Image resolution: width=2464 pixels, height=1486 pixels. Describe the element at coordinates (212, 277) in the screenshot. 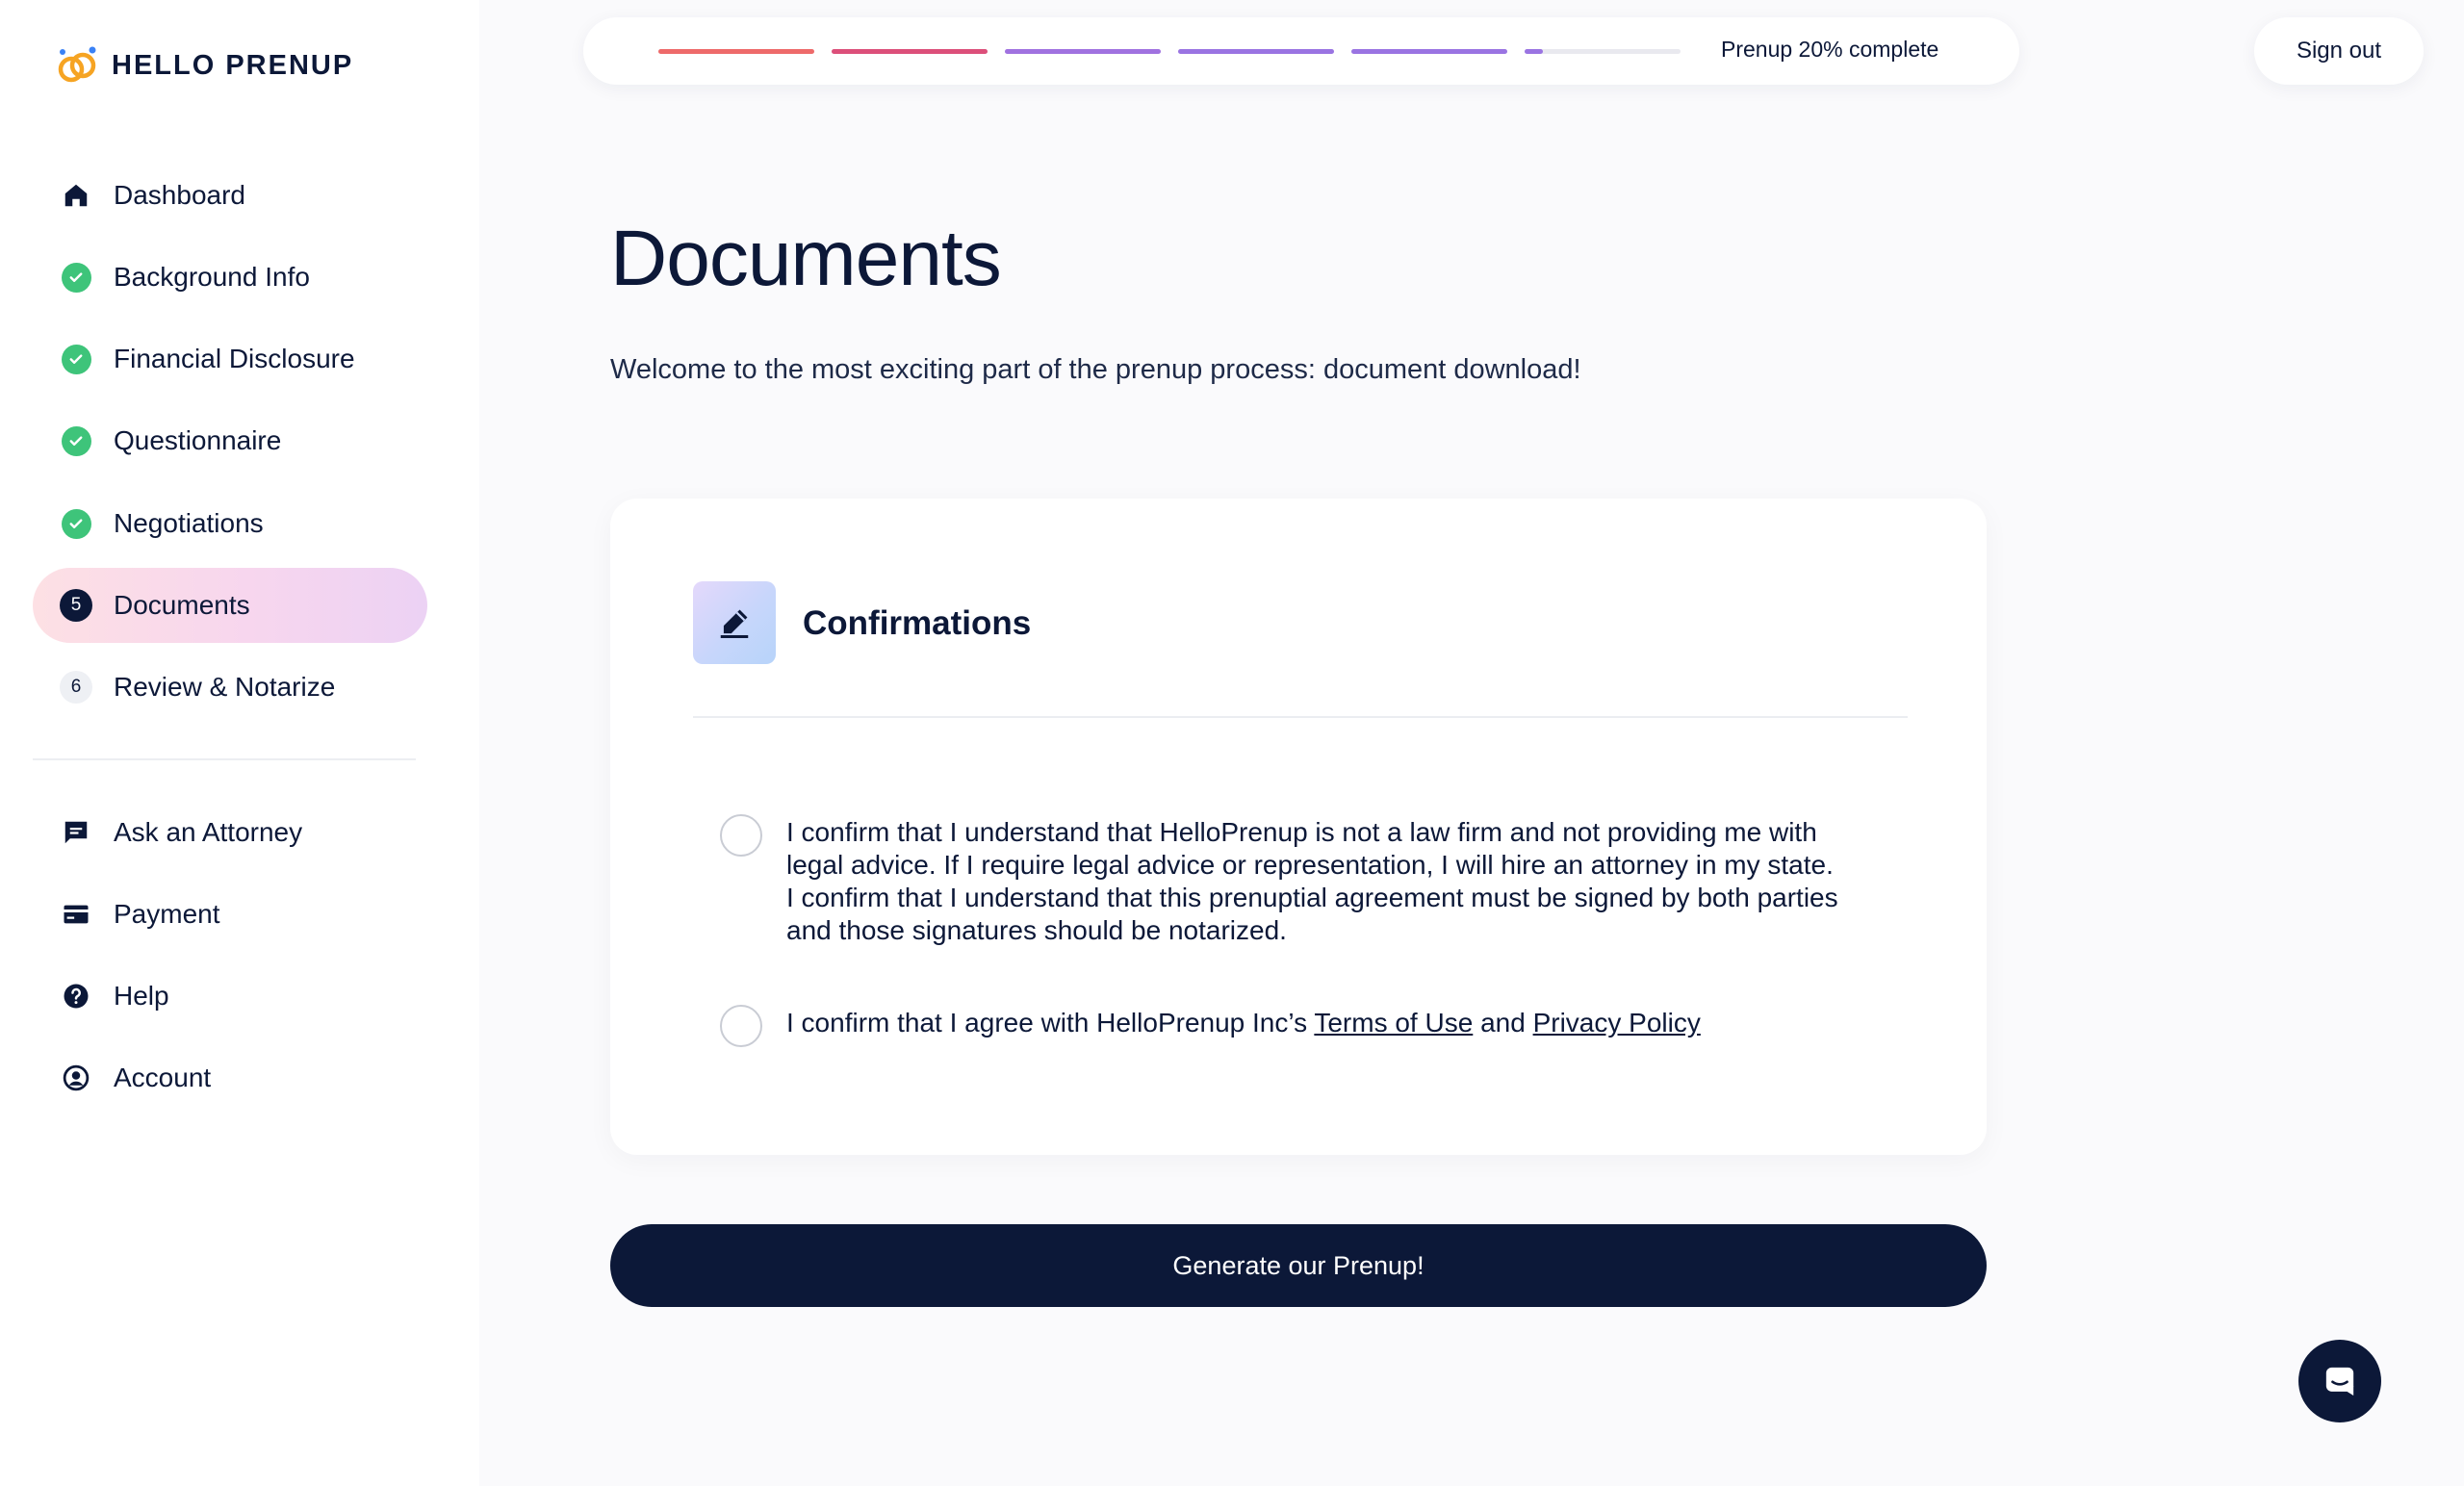

I see `sidebar-item-label: Background Info` at that location.